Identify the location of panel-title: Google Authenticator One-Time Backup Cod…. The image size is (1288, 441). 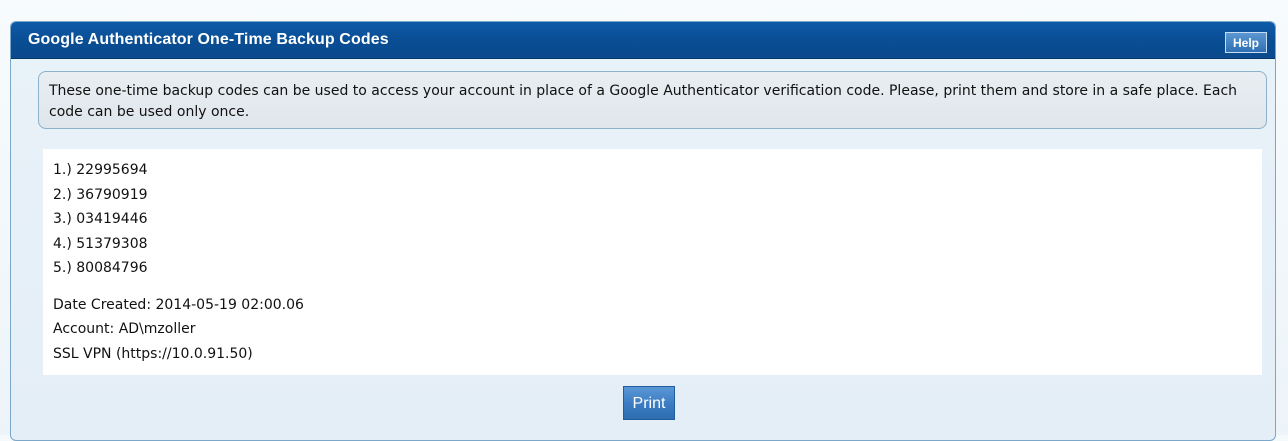
(208, 39).